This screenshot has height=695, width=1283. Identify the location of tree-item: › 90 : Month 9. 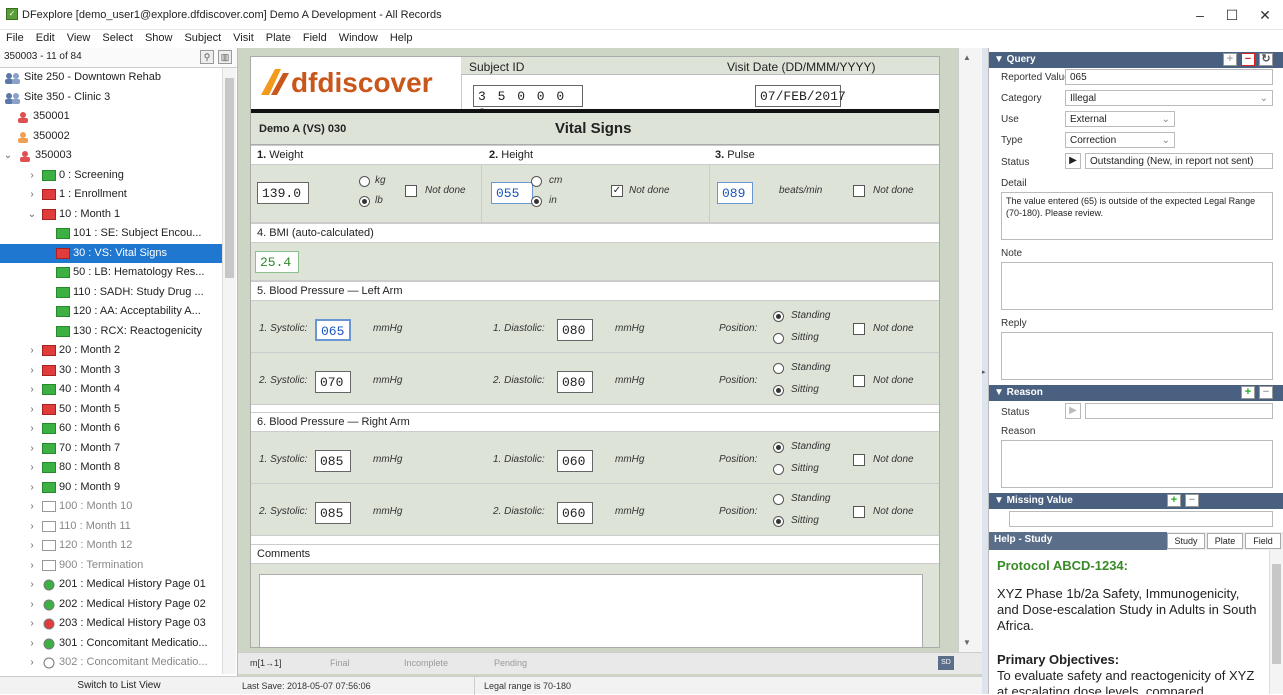
(116, 487).